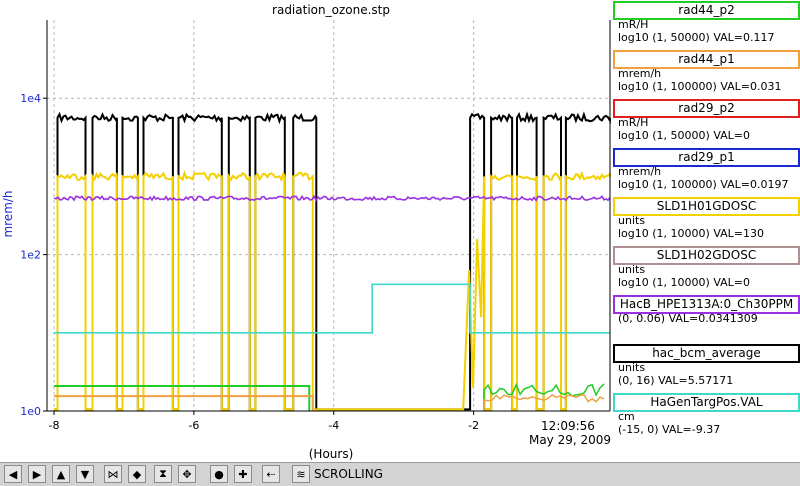  I want to click on status-label: SCROLLING, so click(348, 474).